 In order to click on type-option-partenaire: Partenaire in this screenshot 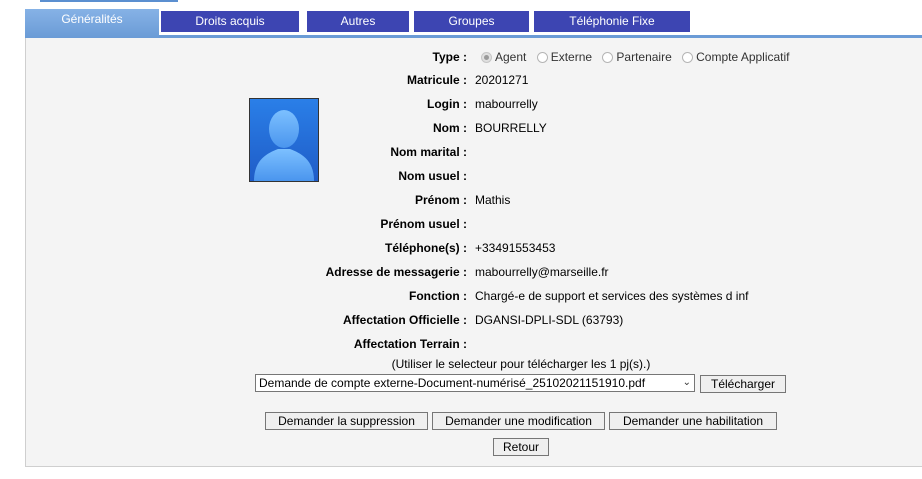, I will do `click(640, 57)`.